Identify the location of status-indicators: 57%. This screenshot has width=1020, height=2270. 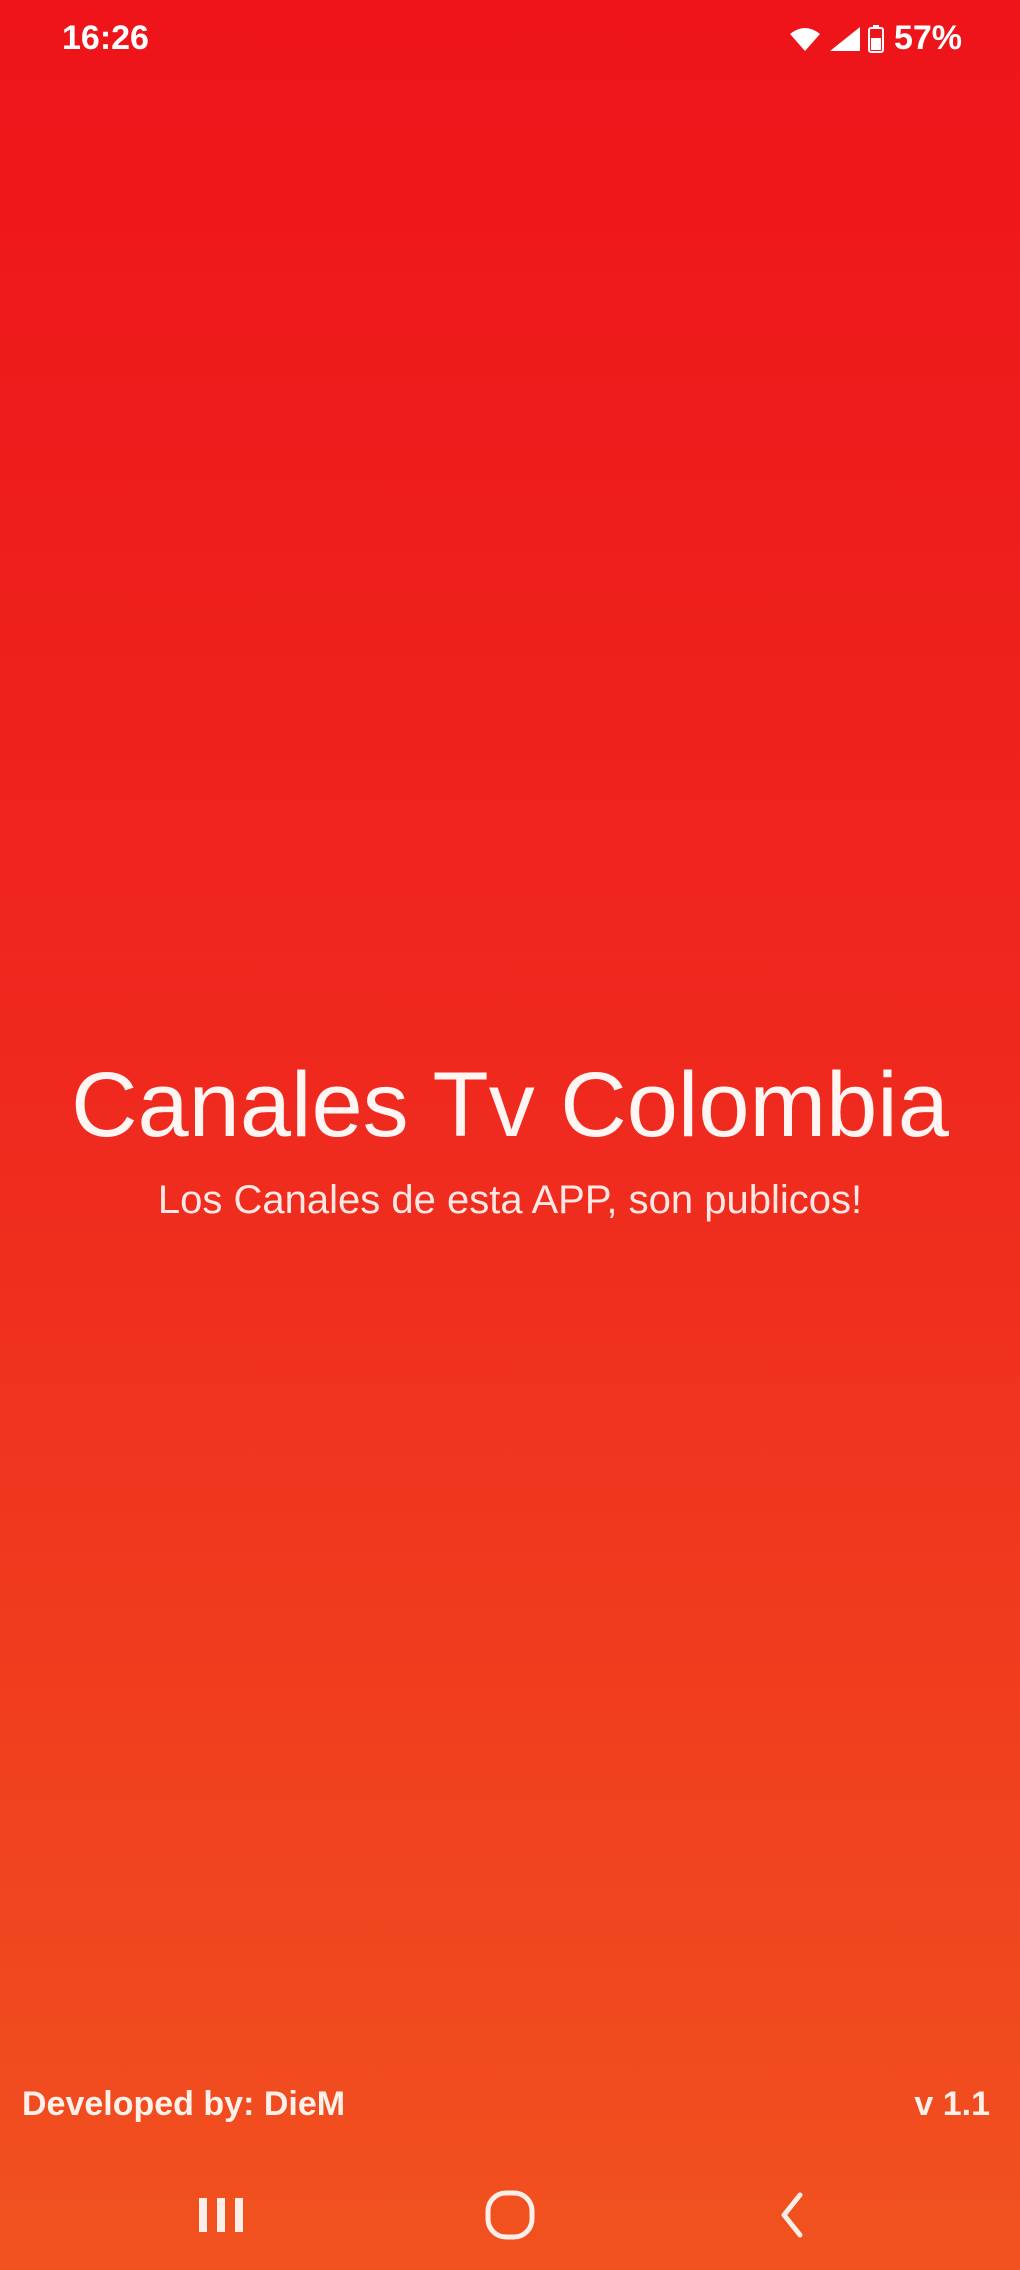
(875, 38).